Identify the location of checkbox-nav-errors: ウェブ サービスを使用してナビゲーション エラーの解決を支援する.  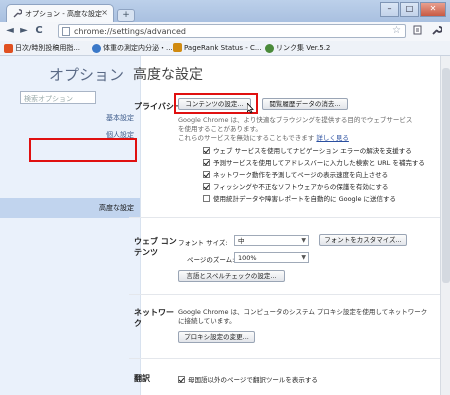
(307, 150).